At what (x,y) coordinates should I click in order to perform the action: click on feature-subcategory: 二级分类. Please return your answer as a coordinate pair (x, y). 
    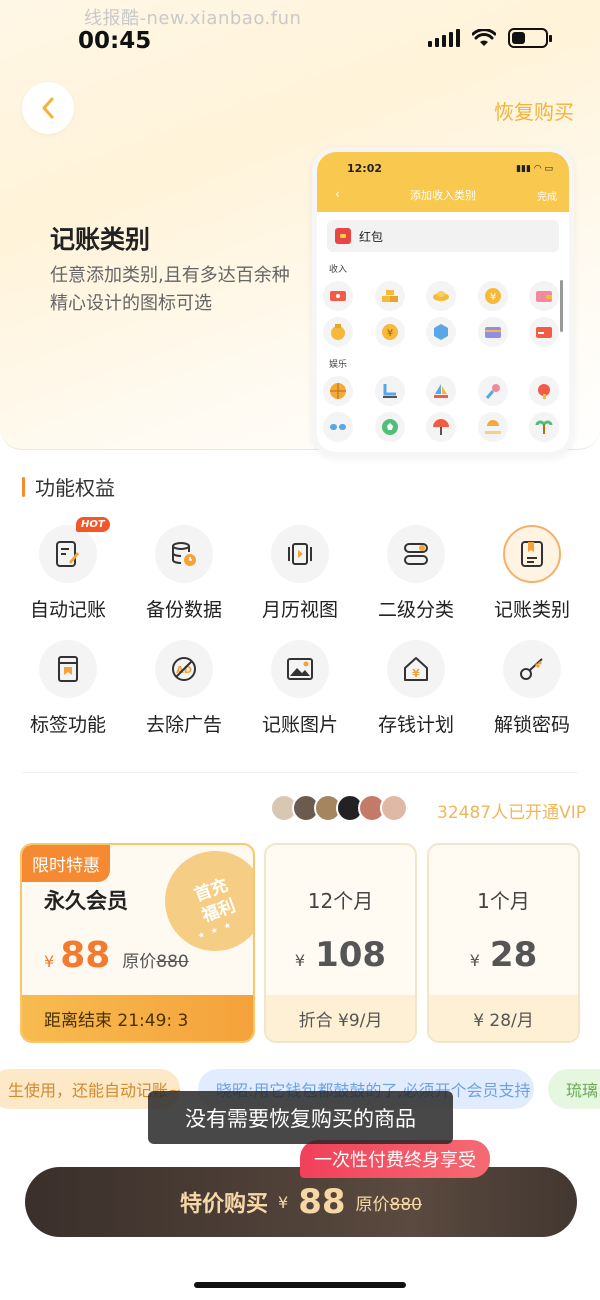
    Looking at the image, I should click on (416, 573).